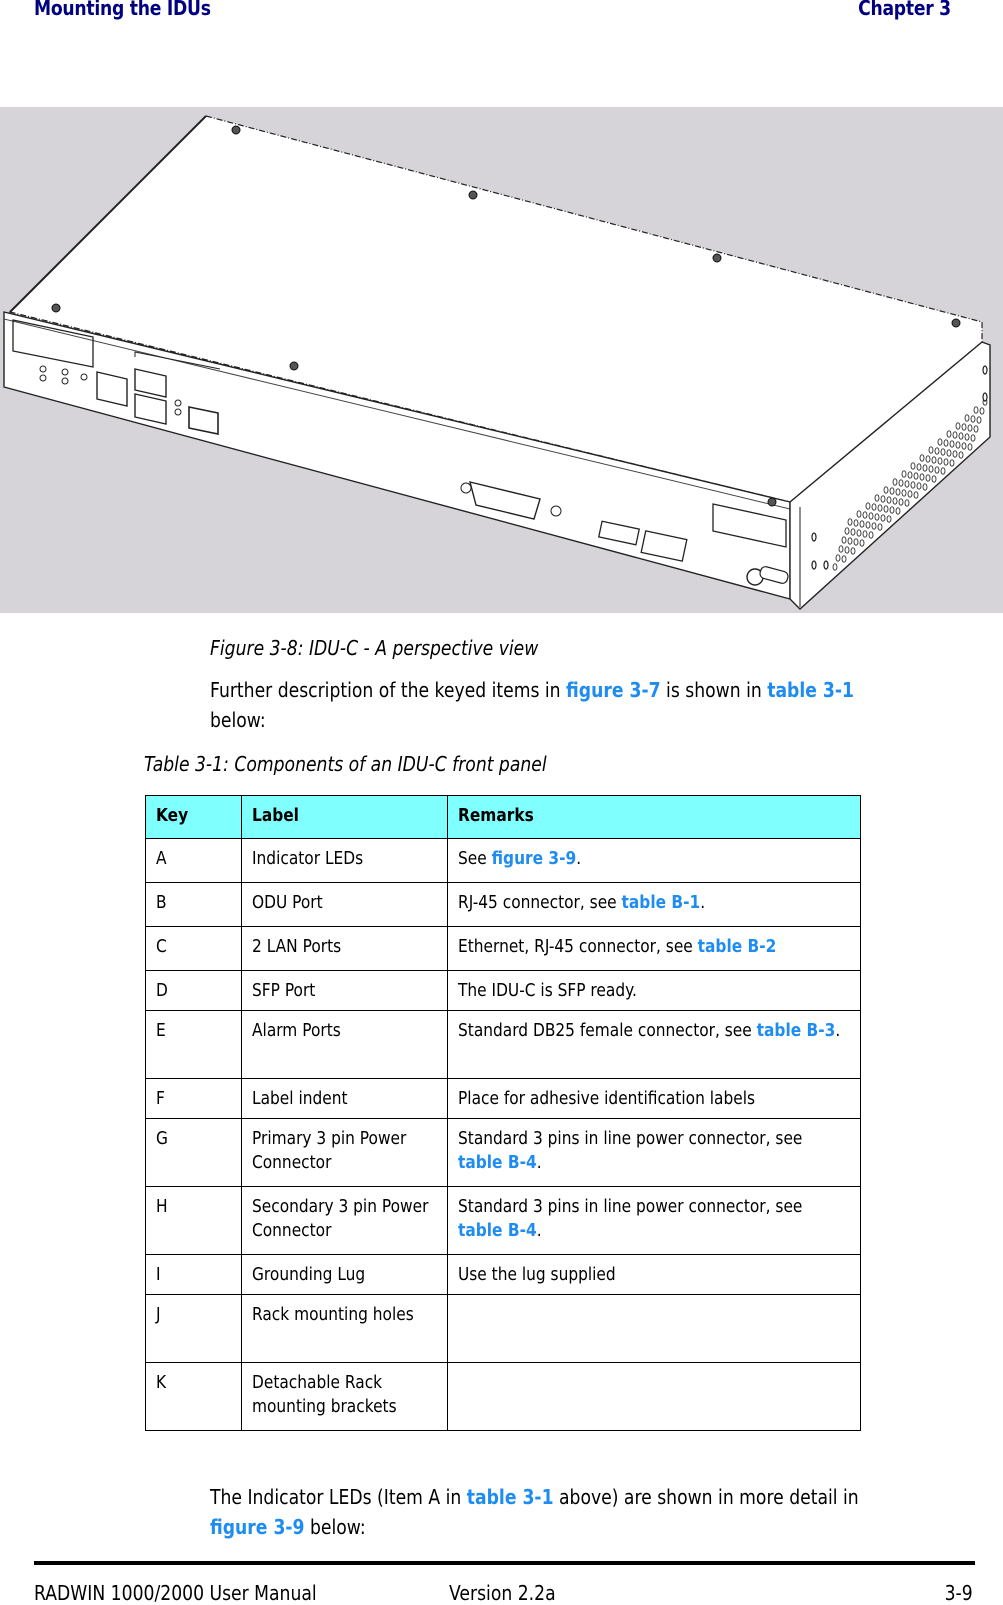  I want to click on table-row: I Grounding Lug Use the lug supplied, so click(503, 1274).